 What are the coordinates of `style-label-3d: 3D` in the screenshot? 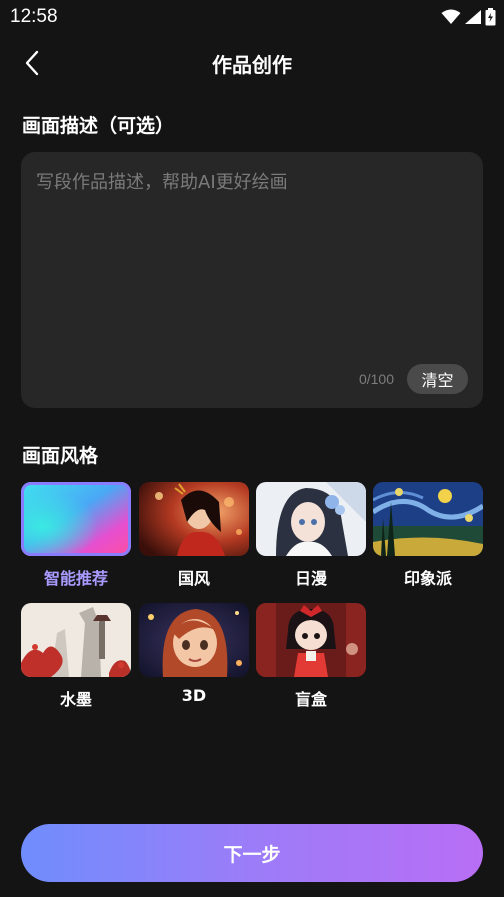 It's located at (194, 695).